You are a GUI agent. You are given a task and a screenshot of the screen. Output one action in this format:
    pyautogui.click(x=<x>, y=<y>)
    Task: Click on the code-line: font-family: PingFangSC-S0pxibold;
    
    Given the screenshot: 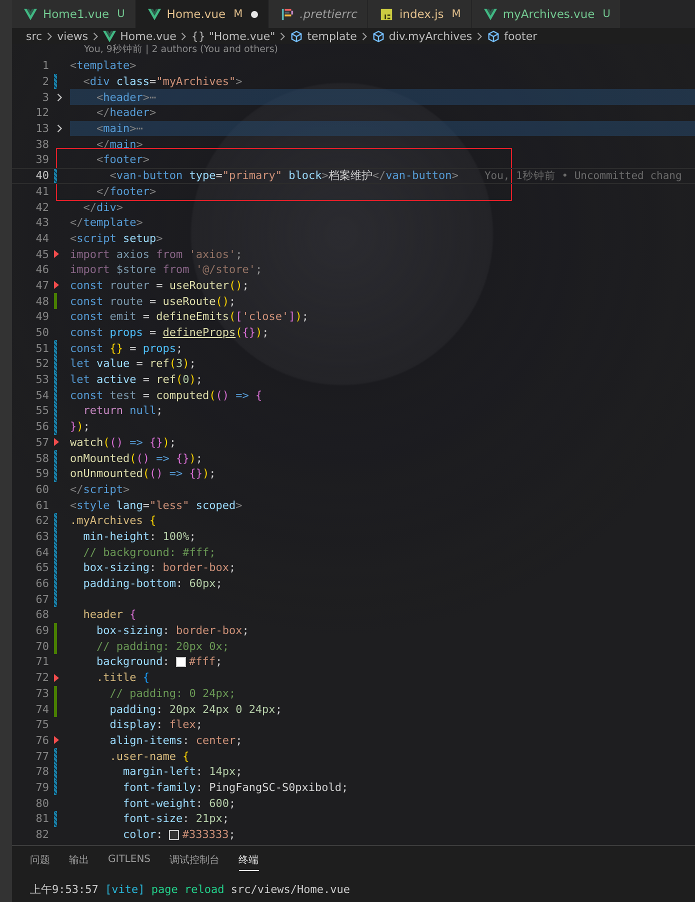 What is the action you would take?
    pyautogui.click(x=235, y=788)
    